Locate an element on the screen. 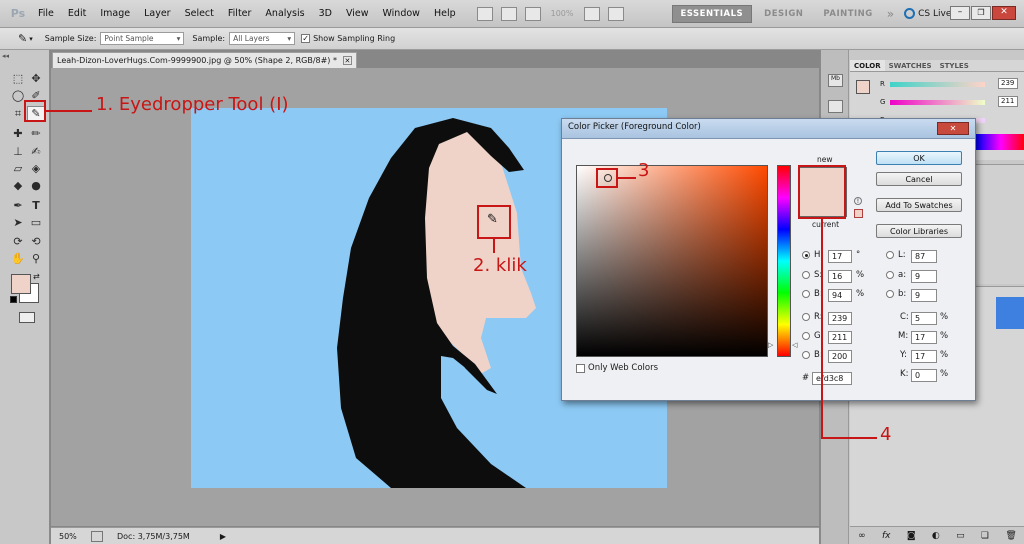  add-to-swatches-button: Add To Swatches is located at coordinates (919, 205).